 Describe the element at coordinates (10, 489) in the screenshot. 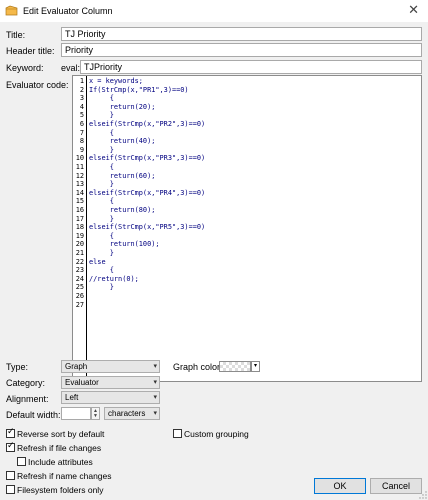

I see `filesystem-only-checkbox` at that location.